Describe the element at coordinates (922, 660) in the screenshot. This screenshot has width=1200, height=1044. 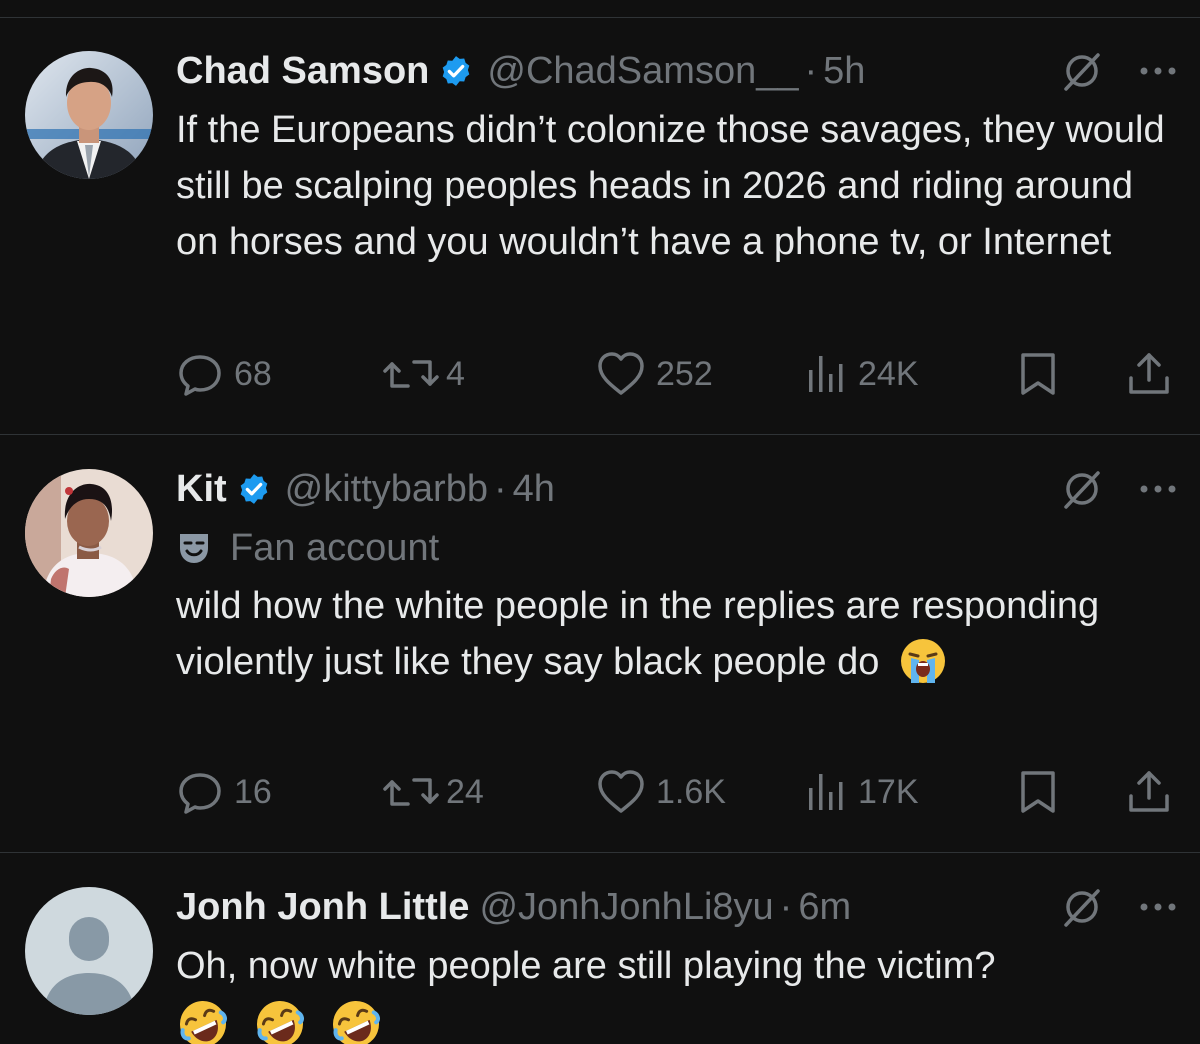
I see `loudly-crying-face-icon` at that location.